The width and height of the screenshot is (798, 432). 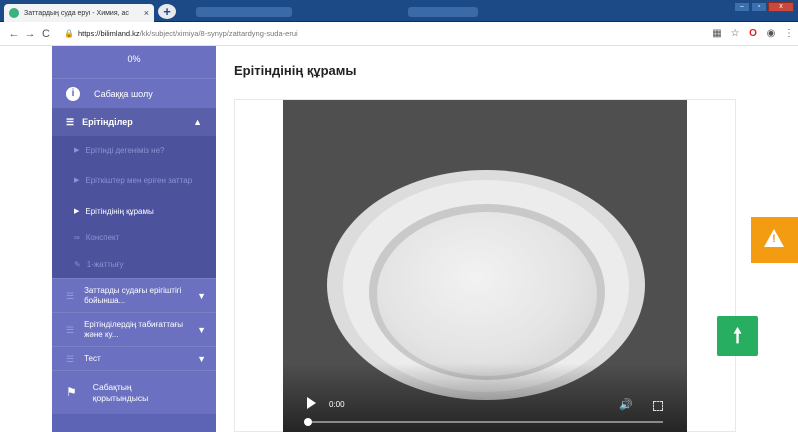 I want to click on sidebar-group-label: Тест, so click(x=92, y=358).